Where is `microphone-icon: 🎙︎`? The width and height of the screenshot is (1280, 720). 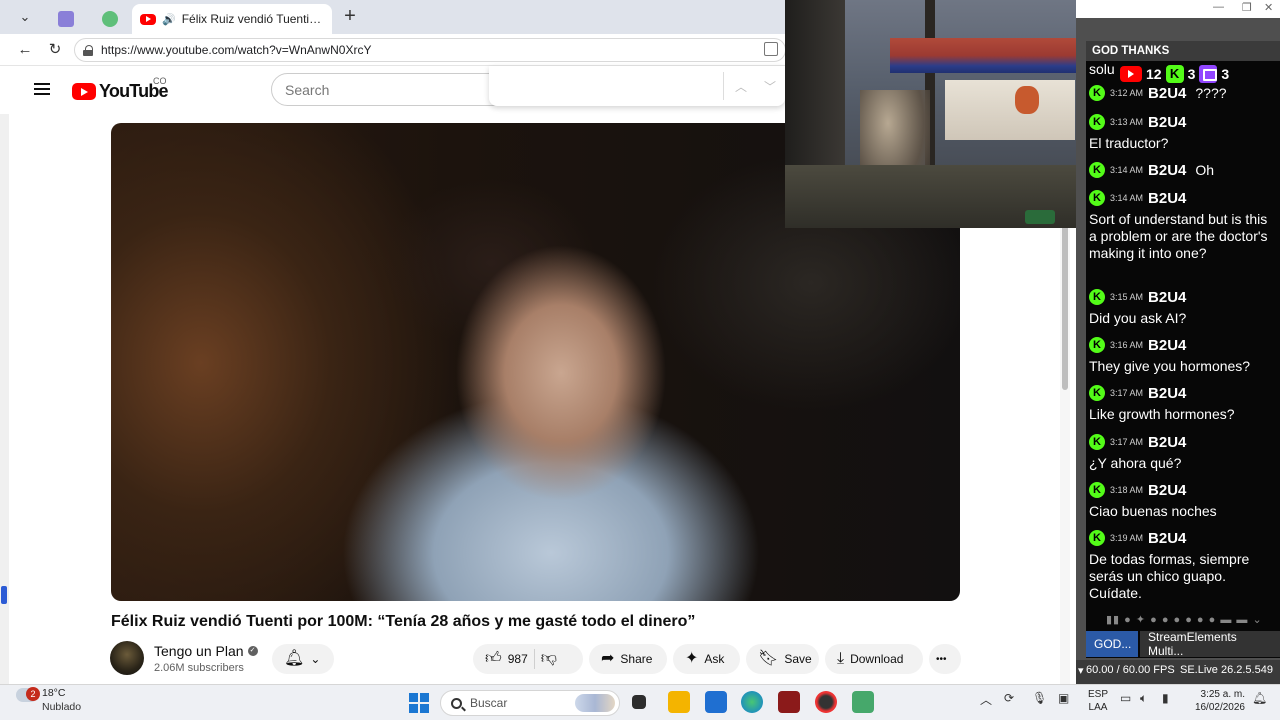
microphone-icon: 🎙︎ is located at coordinates (1039, 698).